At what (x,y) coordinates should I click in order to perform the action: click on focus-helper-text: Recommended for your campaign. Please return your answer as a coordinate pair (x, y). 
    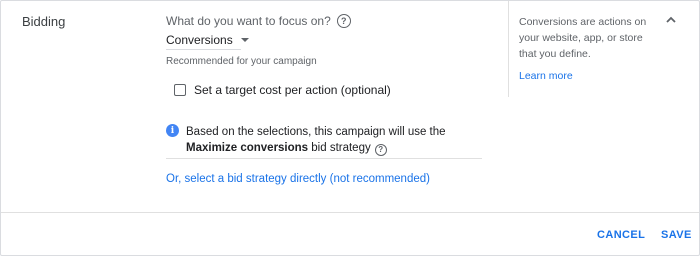
    Looking at the image, I should click on (241, 61).